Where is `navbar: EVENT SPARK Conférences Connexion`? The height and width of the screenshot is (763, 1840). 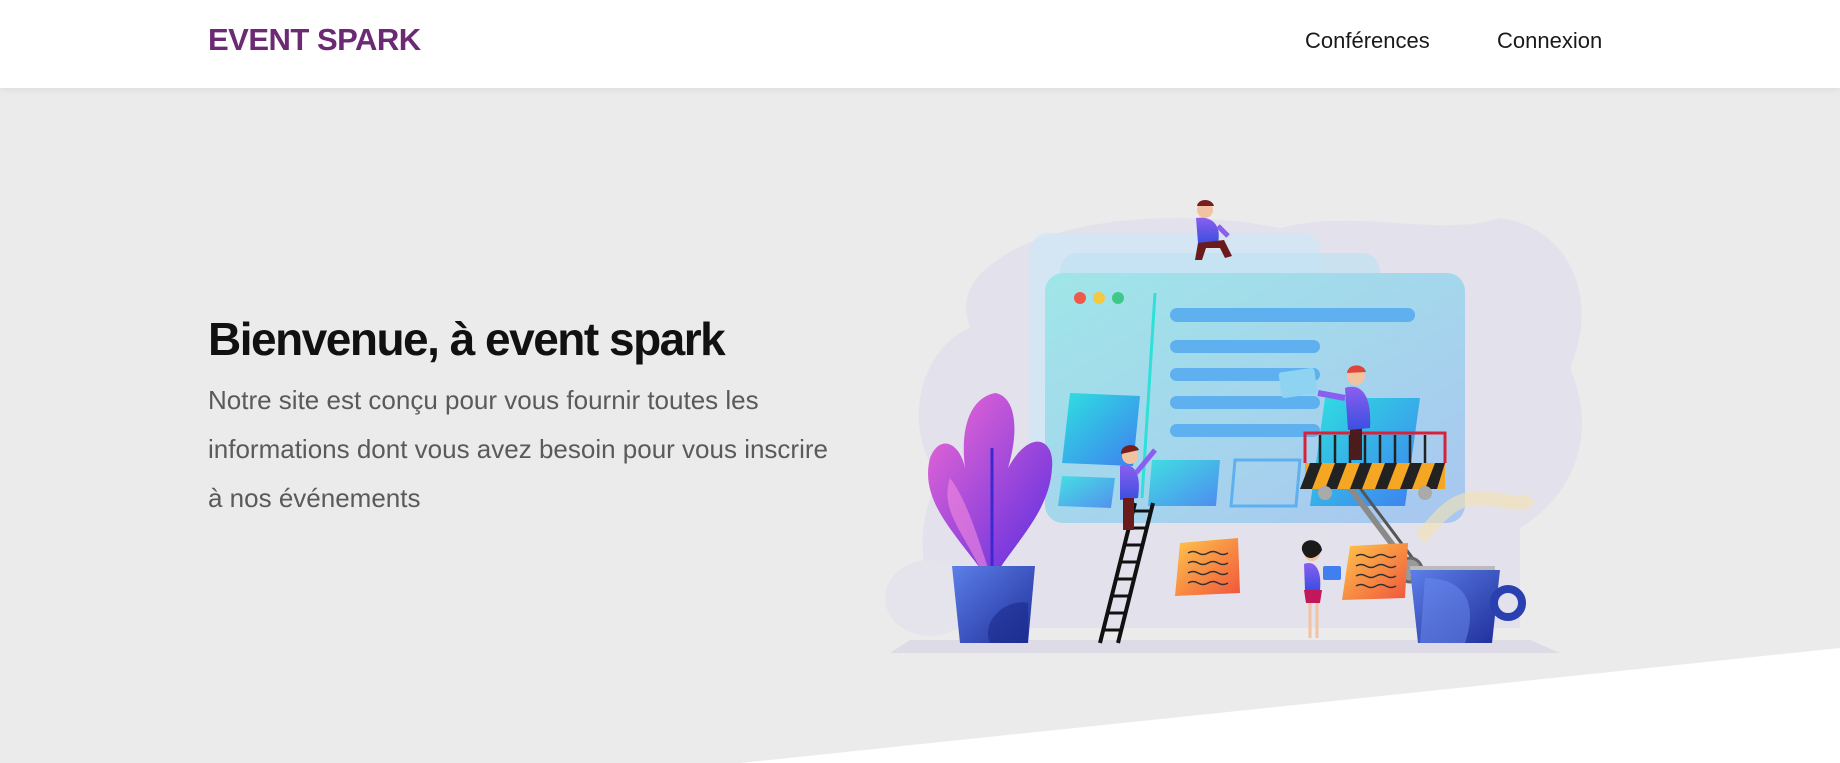
navbar: EVENT SPARK Conférences Connexion is located at coordinates (920, 44).